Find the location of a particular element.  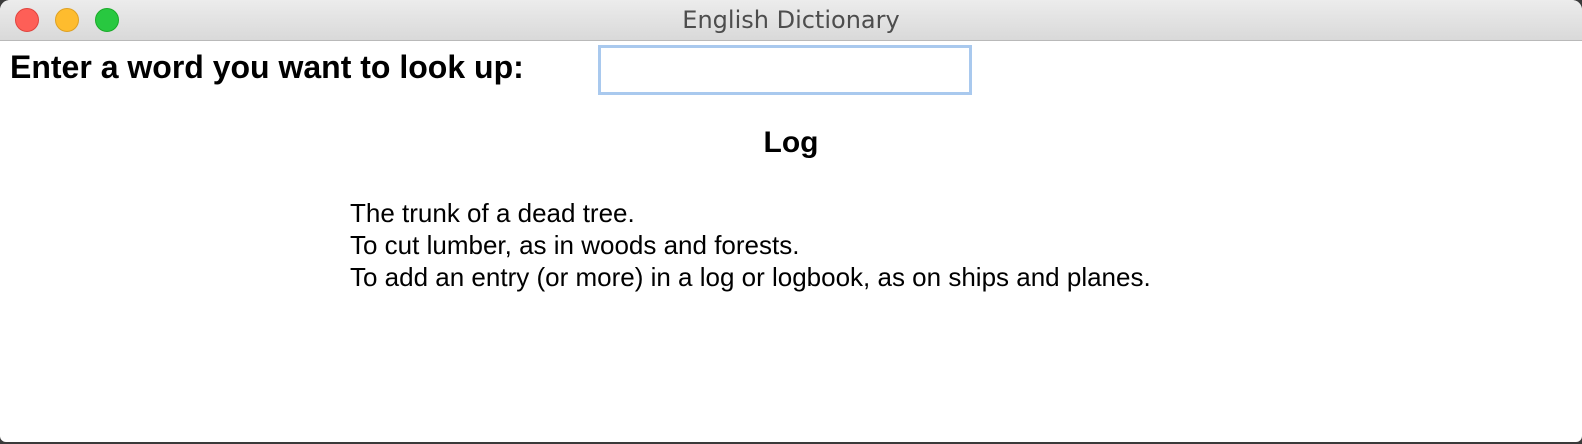

title-bar: English Dictionary is located at coordinates (791, 20).